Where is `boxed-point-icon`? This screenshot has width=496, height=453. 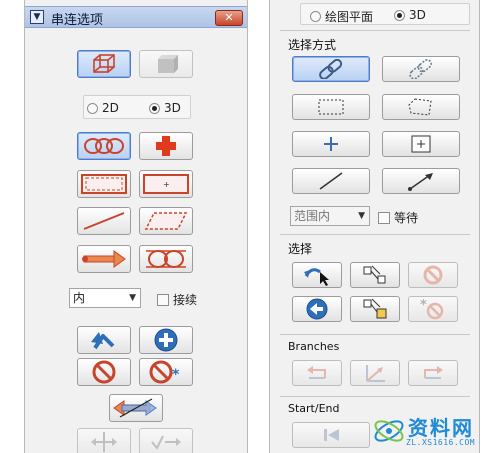 boxed-point-icon is located at coordinates (421, 144).